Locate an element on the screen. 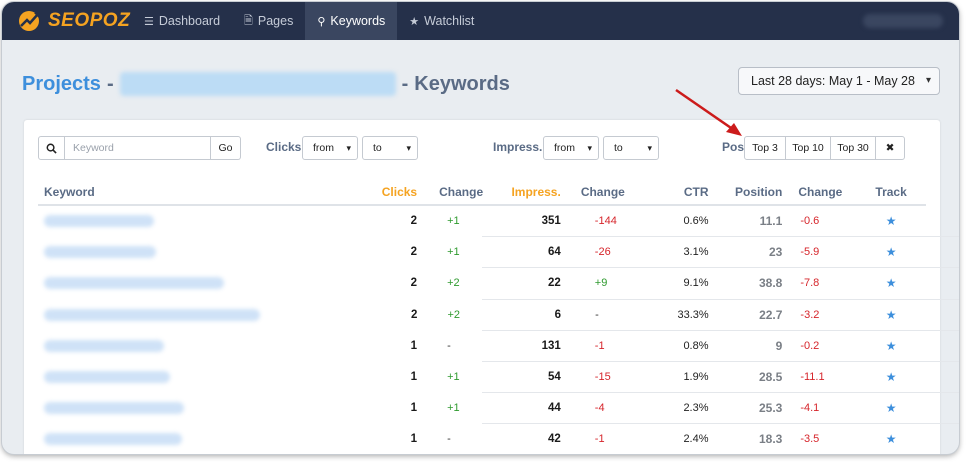  impressions-cell: 42 is located at coordinates (554, 439).